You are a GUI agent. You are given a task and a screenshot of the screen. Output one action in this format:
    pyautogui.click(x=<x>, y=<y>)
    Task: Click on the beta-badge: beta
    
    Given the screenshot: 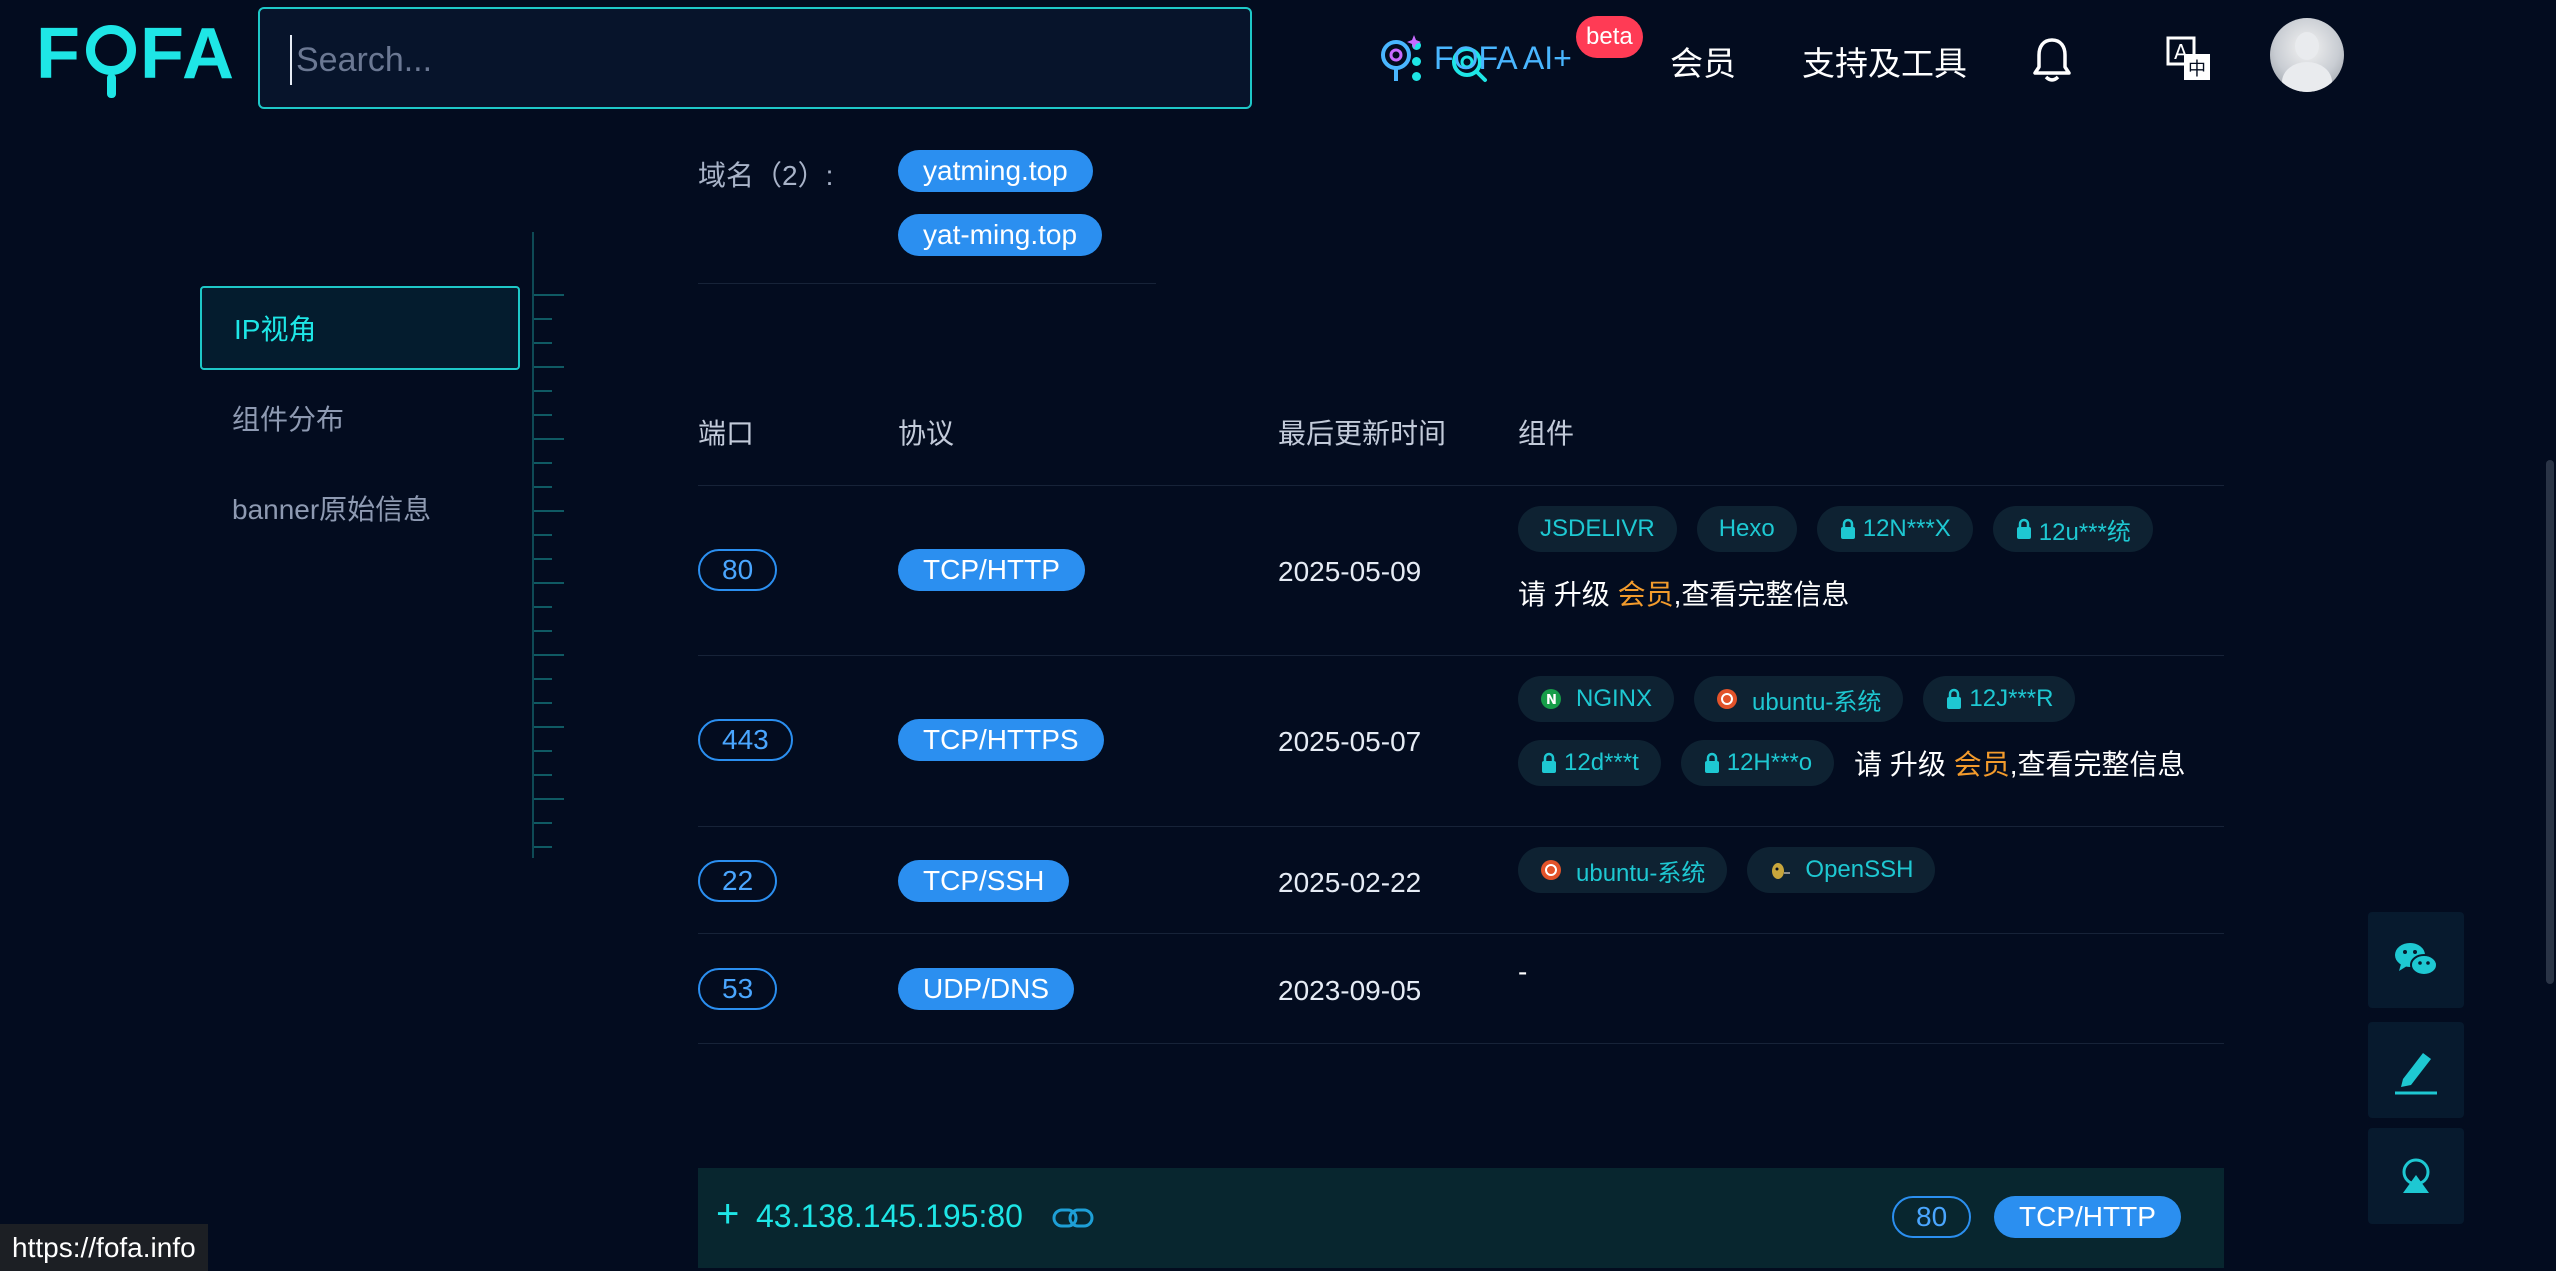 What is the action you would take?
    pyautogui.click(x=1609, y=37)
    